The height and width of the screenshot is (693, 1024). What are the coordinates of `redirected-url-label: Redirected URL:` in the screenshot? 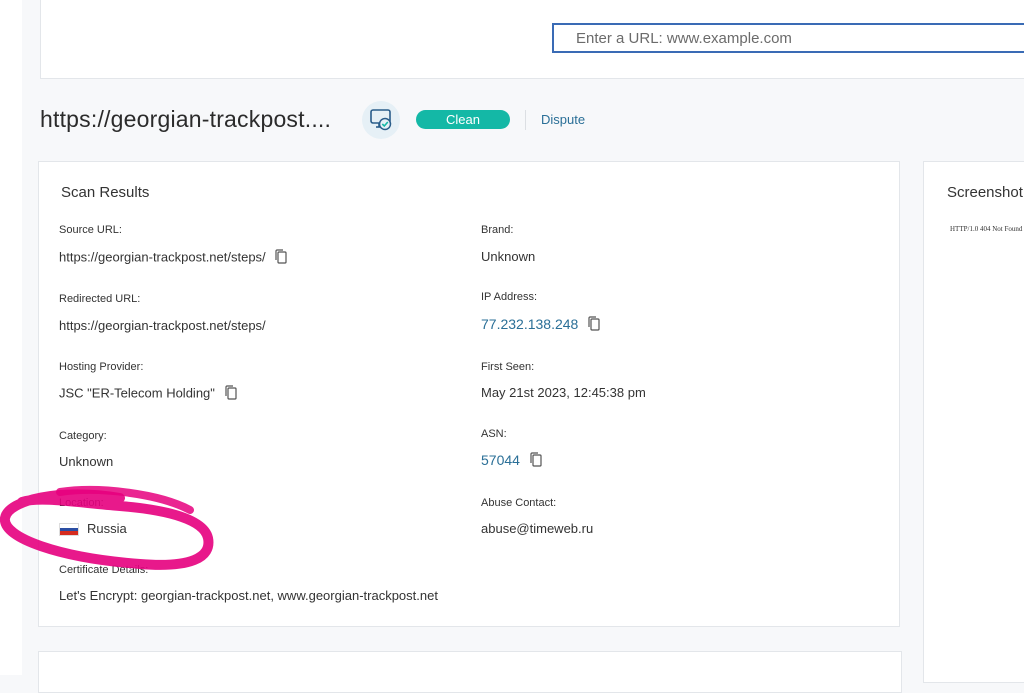 It's located at (100, 299).